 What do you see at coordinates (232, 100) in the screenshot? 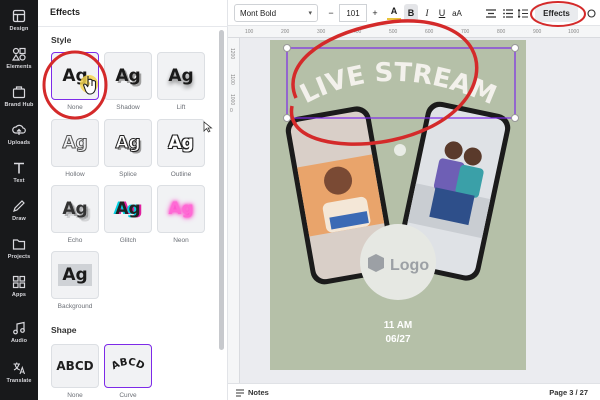
I see `ruler-tick: 1000` at bounding box center [232, 100].